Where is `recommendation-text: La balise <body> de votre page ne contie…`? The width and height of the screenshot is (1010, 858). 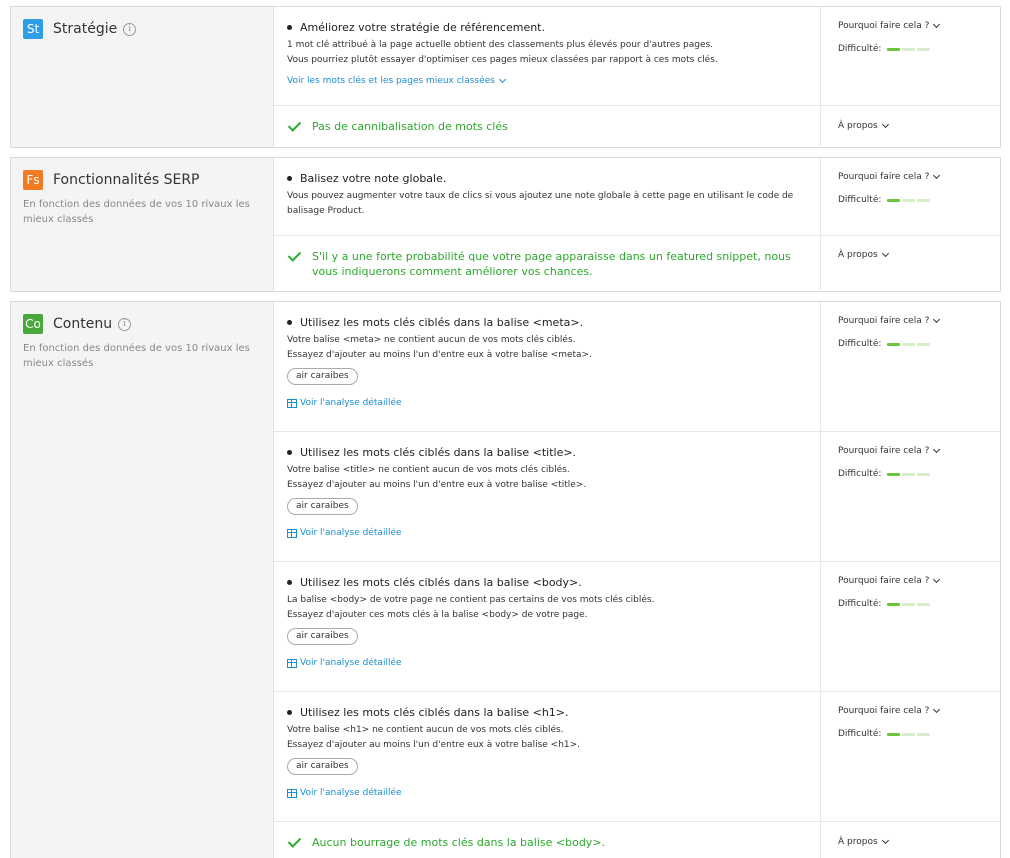 recommendation-text: La balise <body> de votre page ne contie… is located at coordinates (471, 600).